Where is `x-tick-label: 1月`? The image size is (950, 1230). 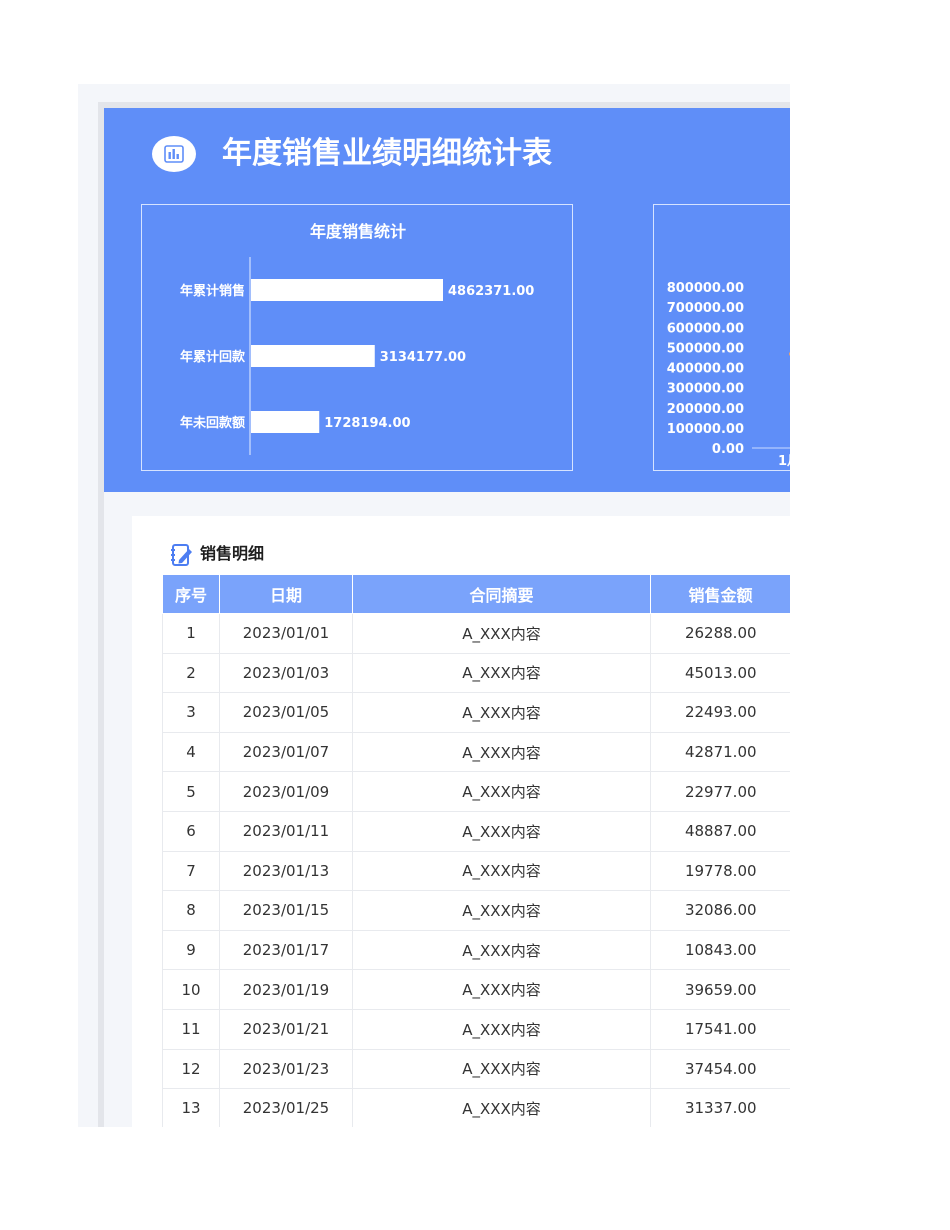
x-tick-label: 1月 is located at coordinates (784, 461).